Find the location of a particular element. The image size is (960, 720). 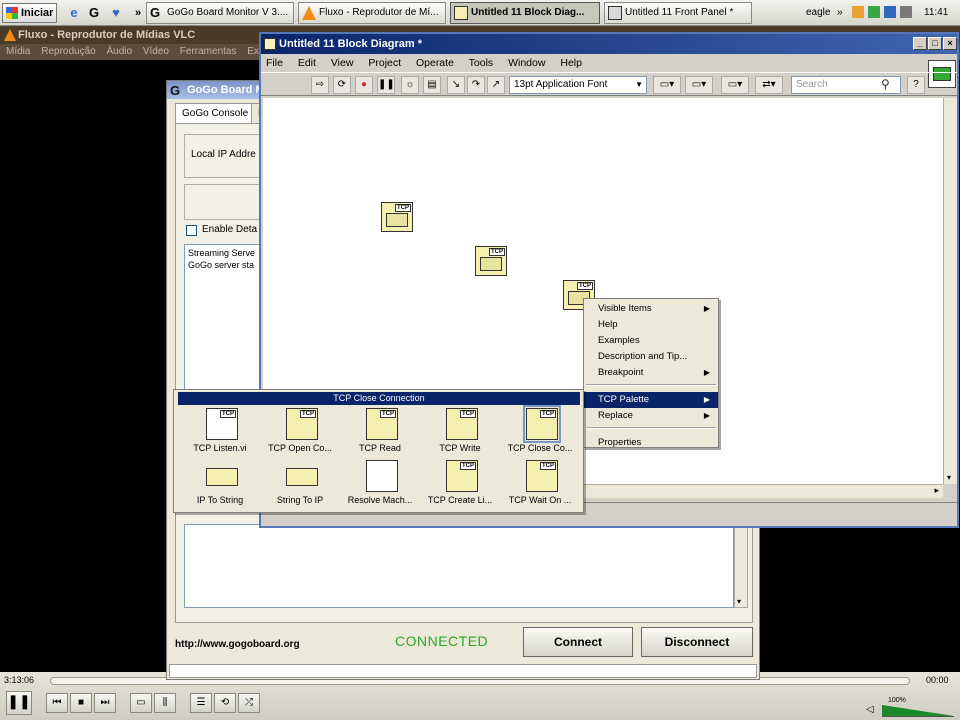

menu-tools: Tools is located at coordinates (481, 63).